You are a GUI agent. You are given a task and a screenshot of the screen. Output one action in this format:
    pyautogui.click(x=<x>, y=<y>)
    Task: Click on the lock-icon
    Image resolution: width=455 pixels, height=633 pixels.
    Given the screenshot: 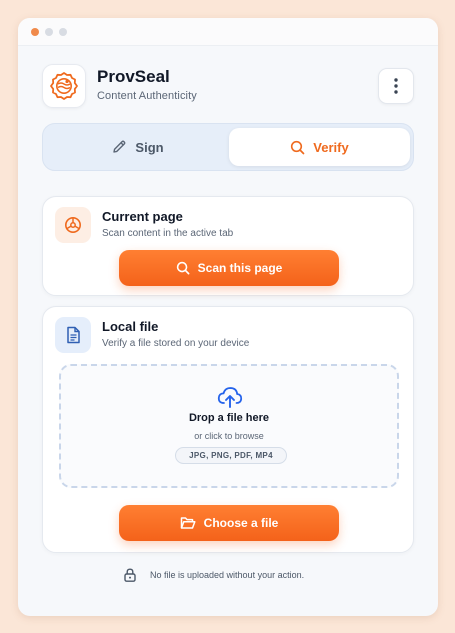 What is the action you would take?
    pyautogui.click(x=130, y=575)
    